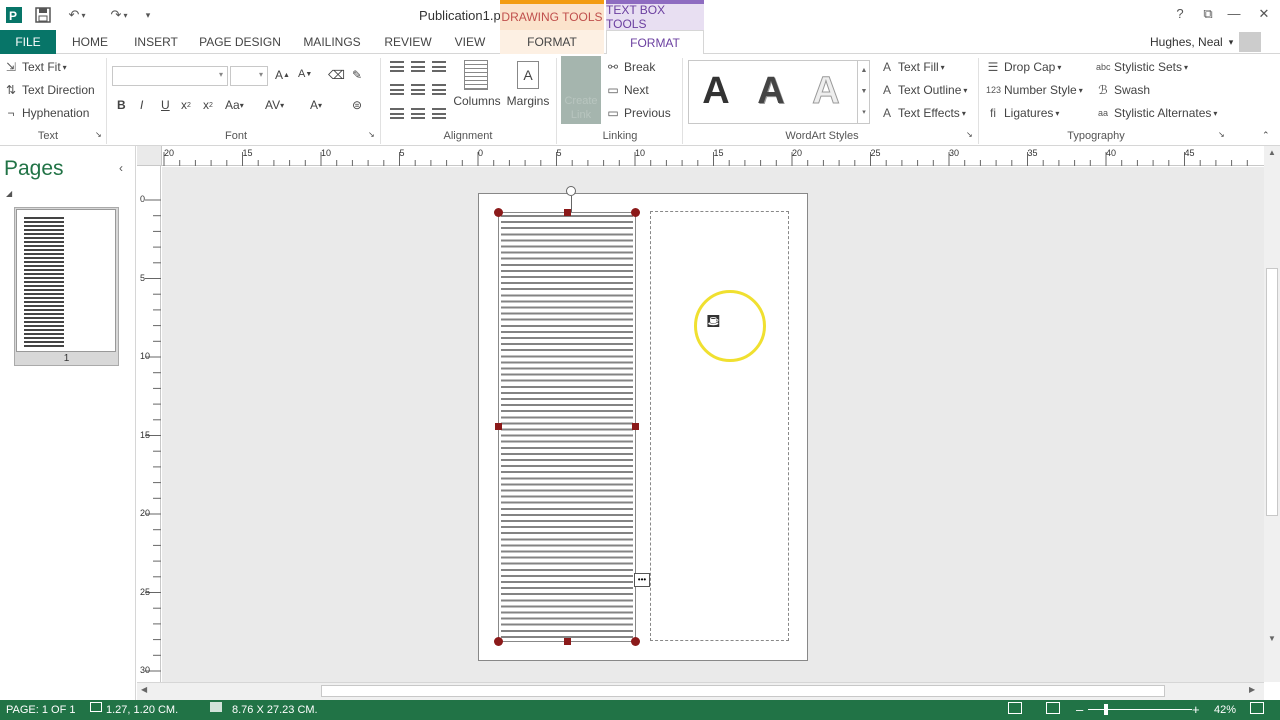  I want to click on text-fill-button: A Text Fill ▾, so click(912, 67).